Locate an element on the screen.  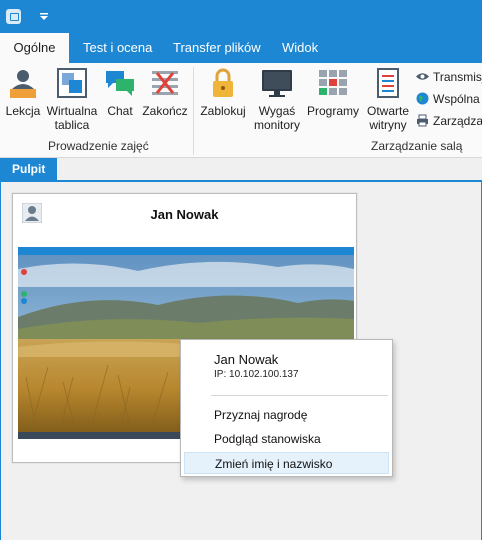
lekcja-button: Lekcja is located at coordinates (23, 92).